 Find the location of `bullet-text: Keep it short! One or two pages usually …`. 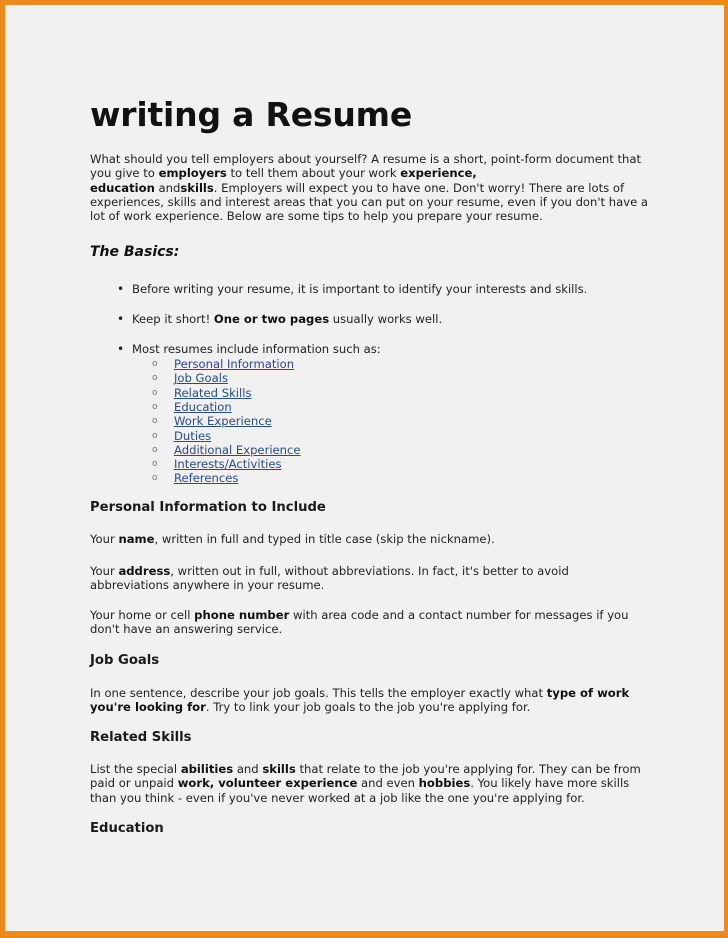

bullet-text: Keep it short! One or two pages usually … is located at coordinates (287, 319).